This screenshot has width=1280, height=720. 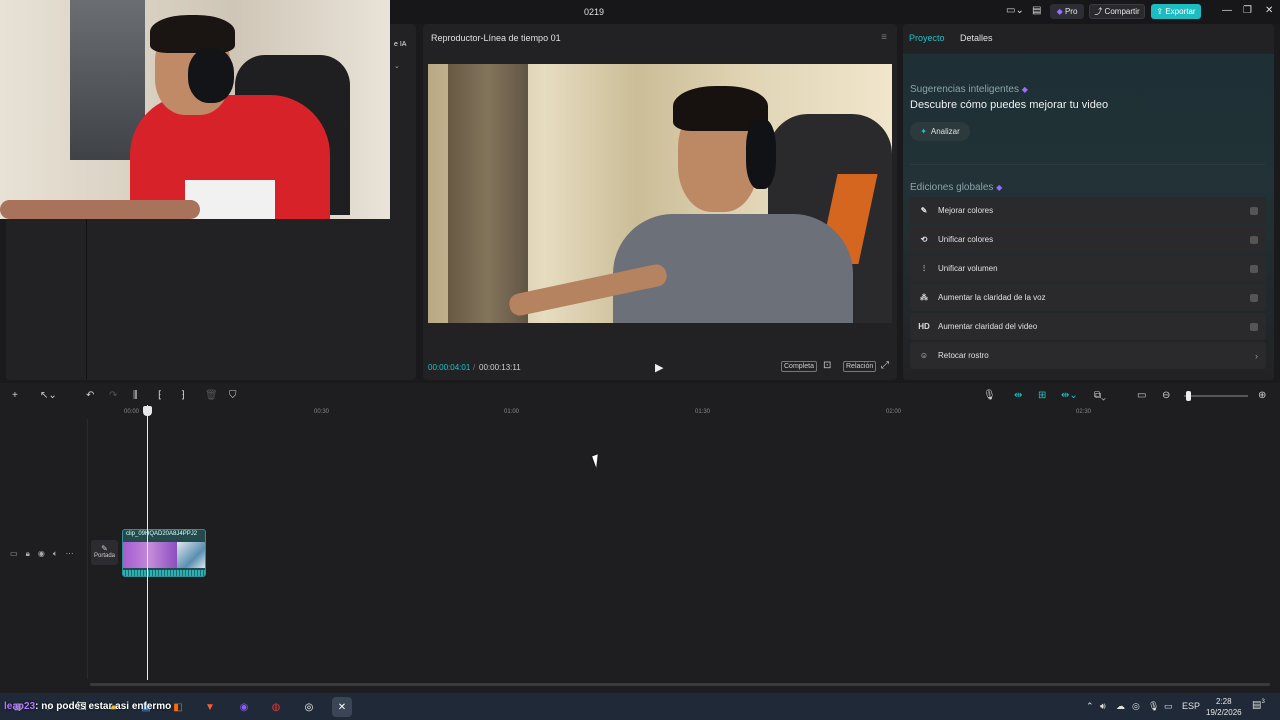 What do you see at coordinates (1166, 395) in the screenshot?
I see `zoom-out-icon: ⊖` at bounding box center [1166, 395].